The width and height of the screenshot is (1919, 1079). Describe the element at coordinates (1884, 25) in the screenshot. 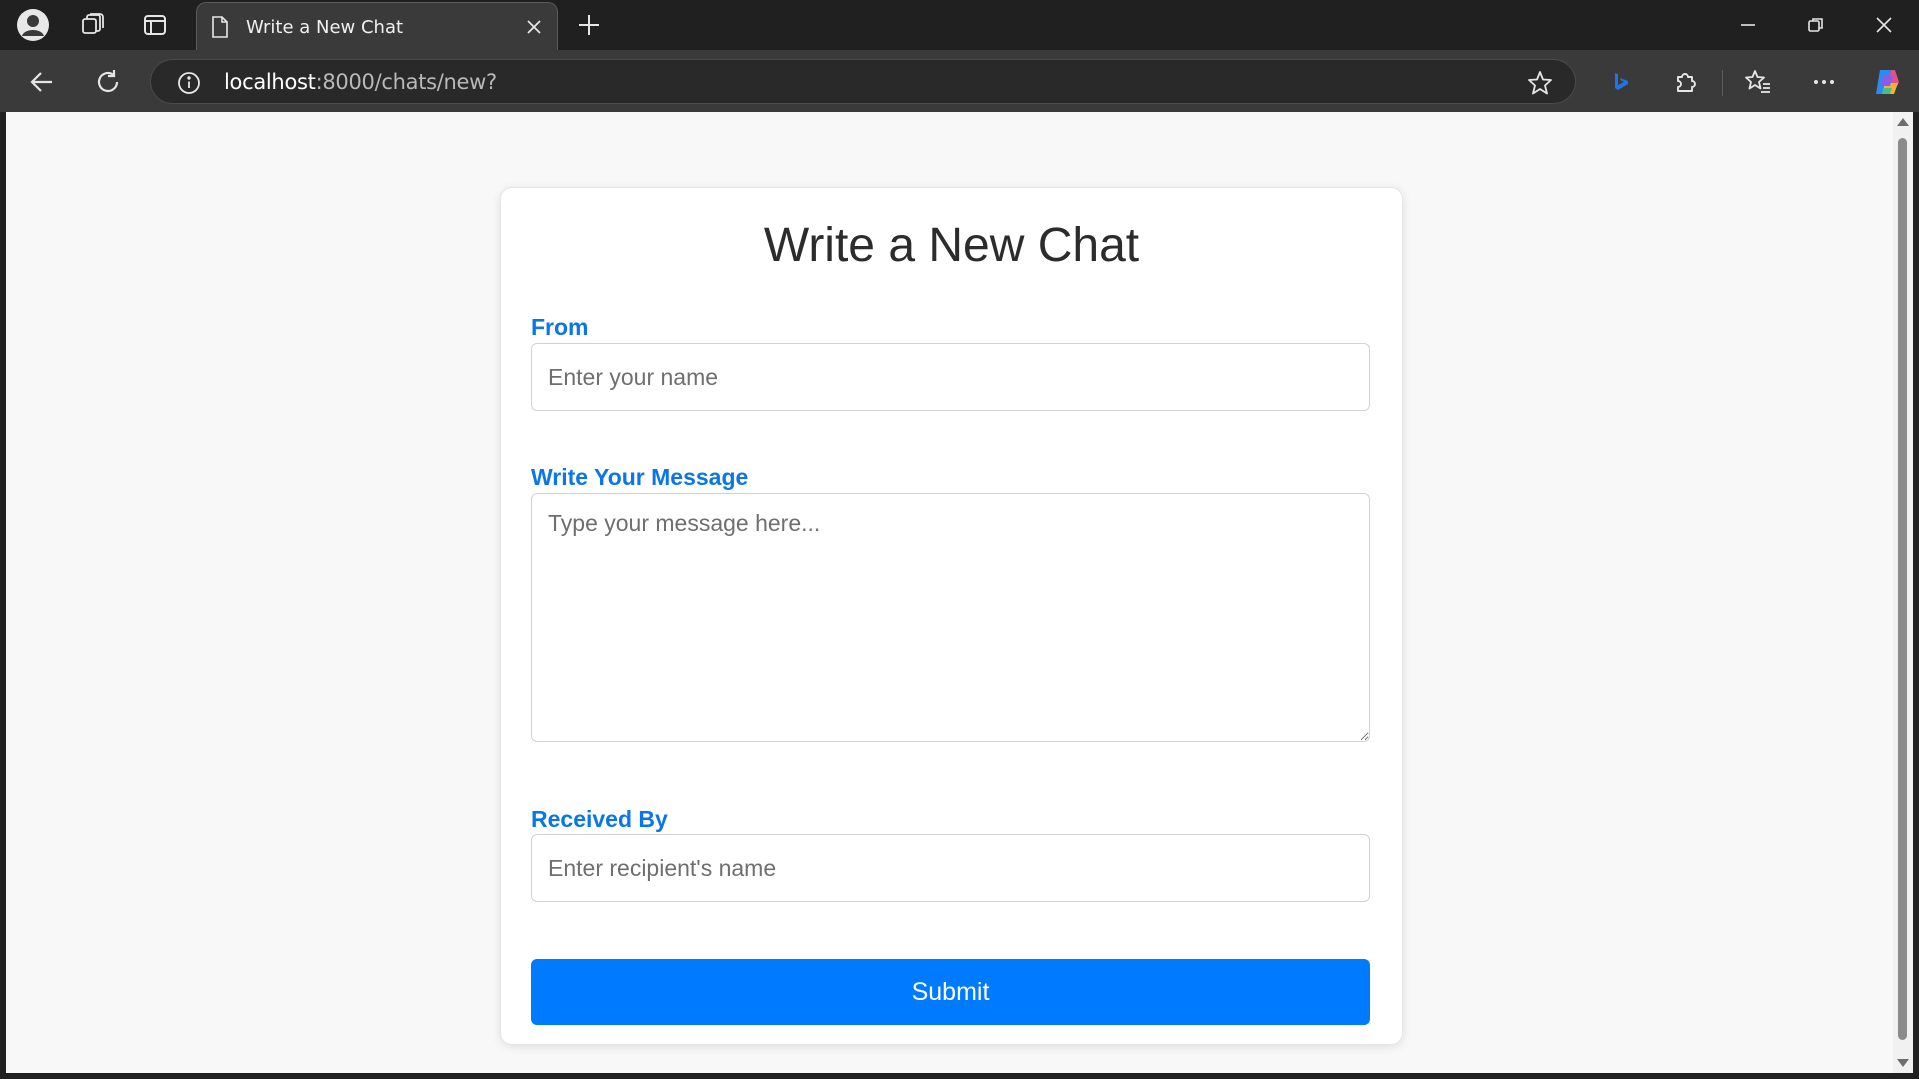

I see `window-close-icon` at that location.